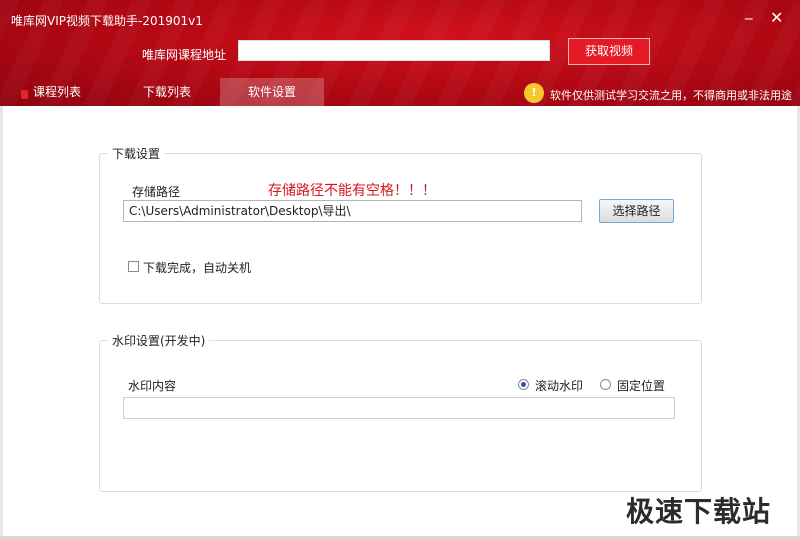  What do you see at coordinates (559, 385) in the screenshot?
I see `scrolling-watermark-label: 滚动水印` at bounding box center [559, 385].